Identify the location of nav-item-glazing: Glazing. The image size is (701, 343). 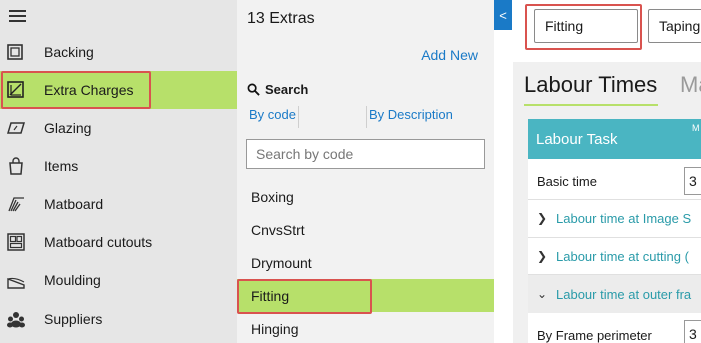
(118, 128).